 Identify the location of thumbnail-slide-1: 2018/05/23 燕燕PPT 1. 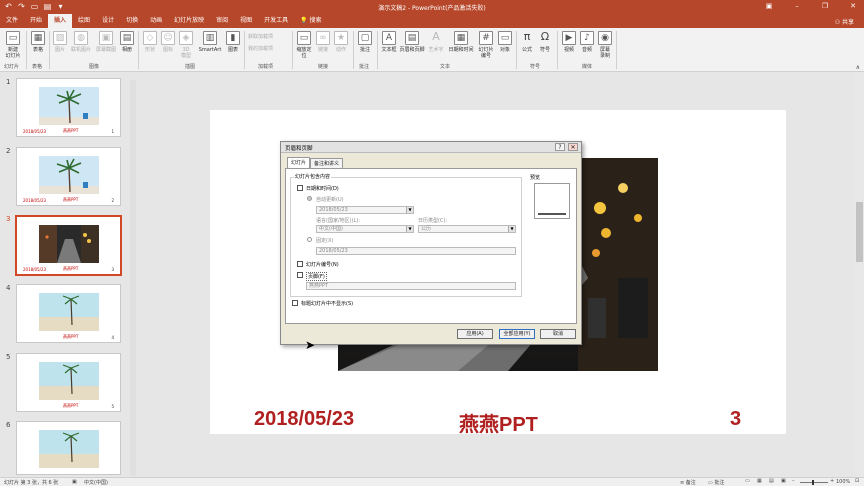
(68, 107).